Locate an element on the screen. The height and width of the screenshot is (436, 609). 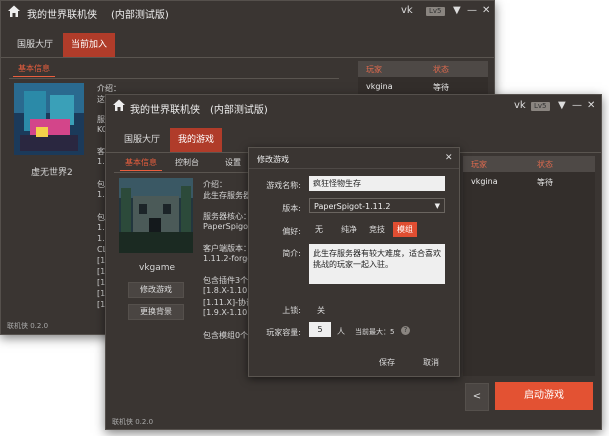
intro-label: 介绍： is located at coordinates (215, 184).